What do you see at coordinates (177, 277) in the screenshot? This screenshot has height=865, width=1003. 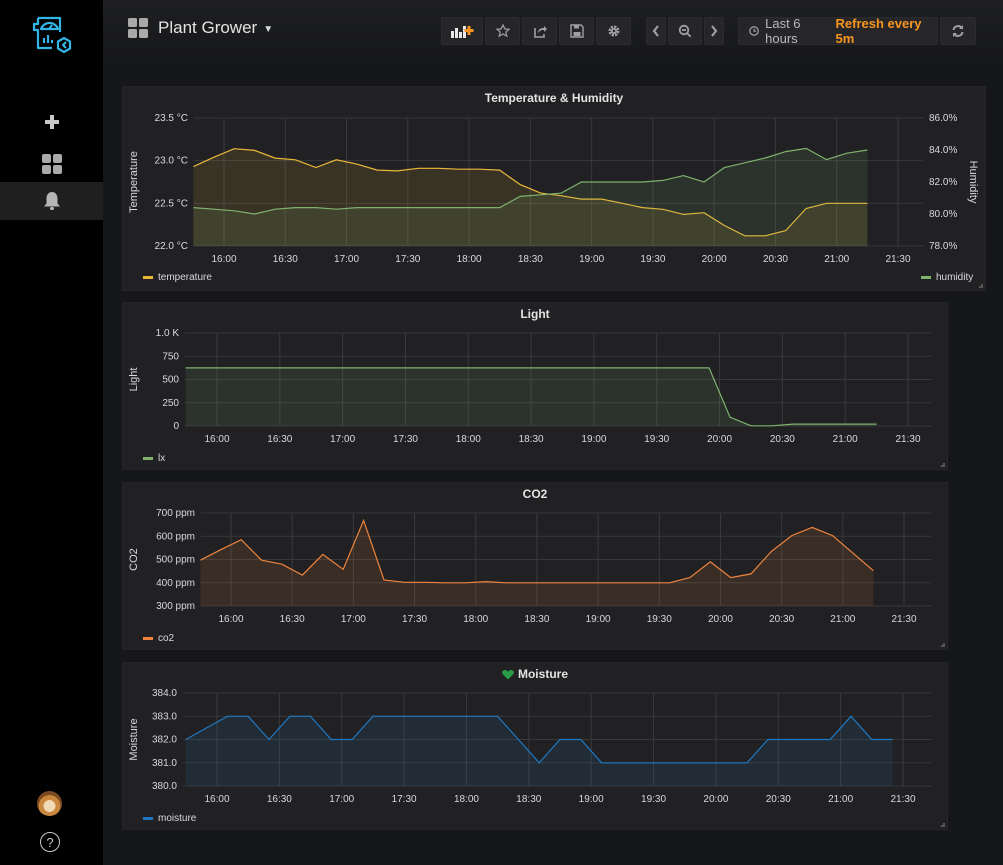 I see `legend-item-temperature: temperature` at bounding box center [177, 277].